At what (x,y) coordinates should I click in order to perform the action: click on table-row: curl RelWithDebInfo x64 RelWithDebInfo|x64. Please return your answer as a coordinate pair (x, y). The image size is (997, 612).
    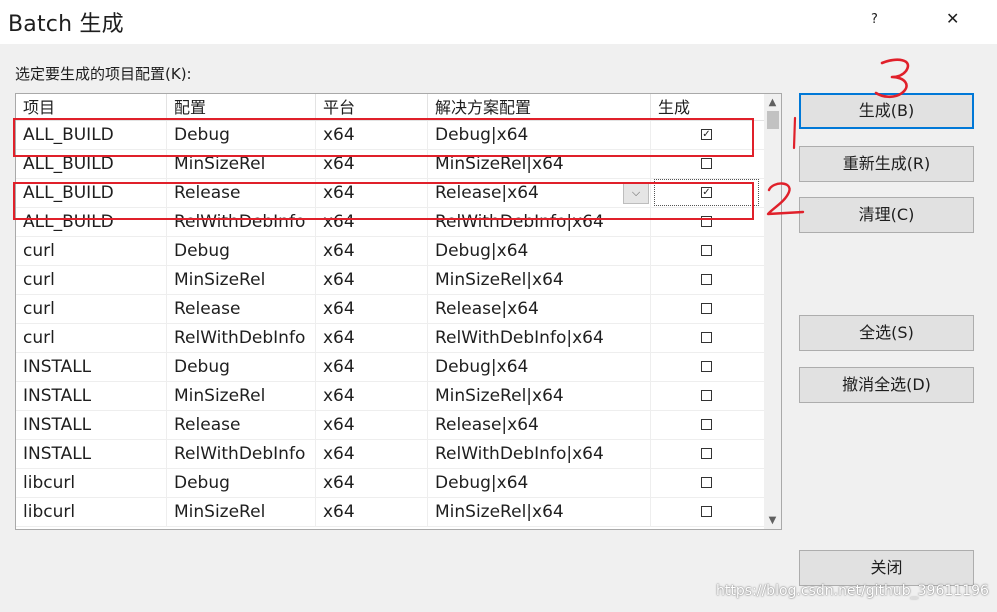
    Looking at the image, I should click on (390, 338).